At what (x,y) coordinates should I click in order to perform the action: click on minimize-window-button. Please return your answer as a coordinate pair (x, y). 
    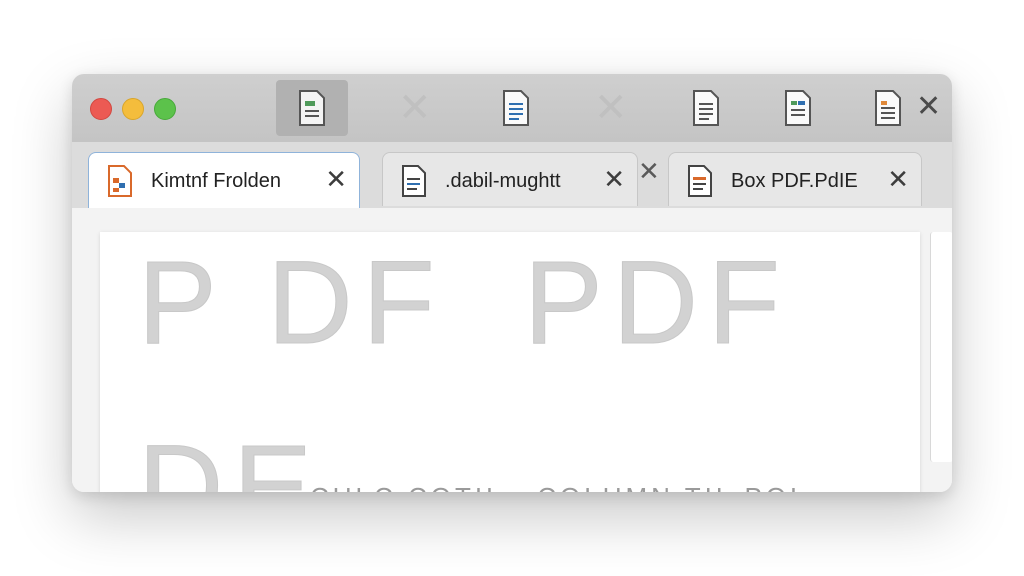
    Looking at the image, I should click on (133, 109).